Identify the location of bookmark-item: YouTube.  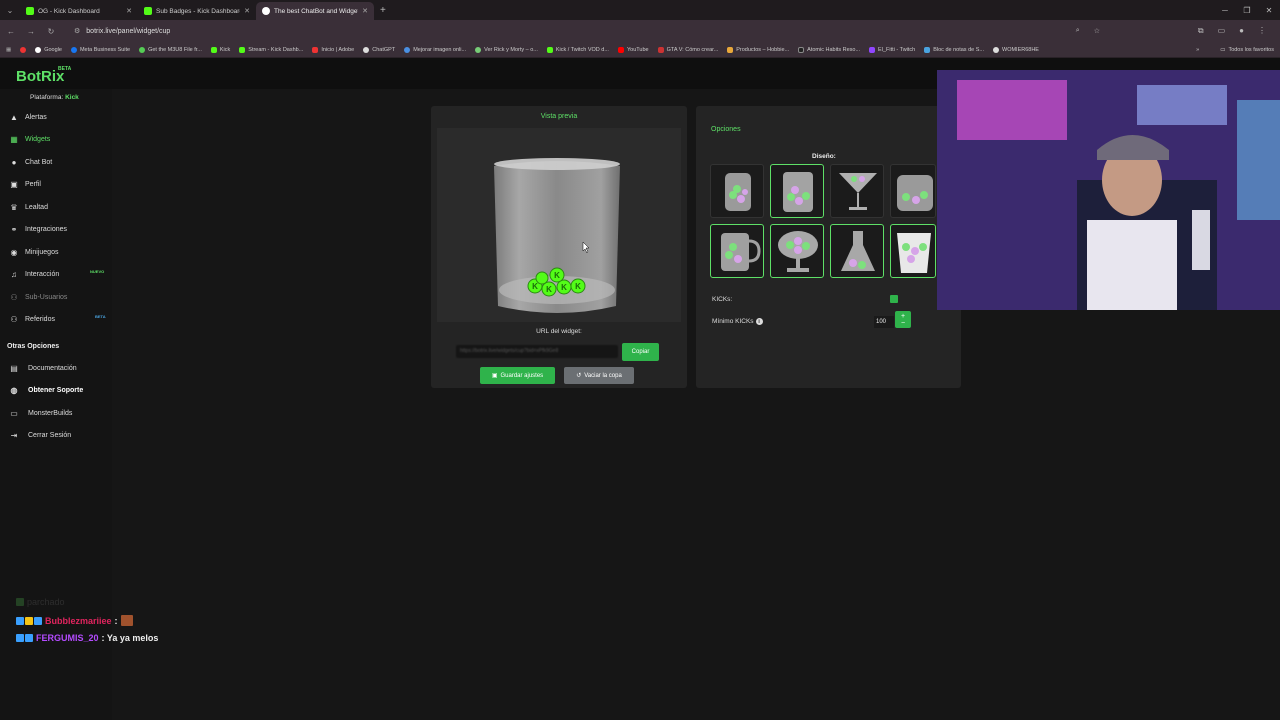
(633, 49).